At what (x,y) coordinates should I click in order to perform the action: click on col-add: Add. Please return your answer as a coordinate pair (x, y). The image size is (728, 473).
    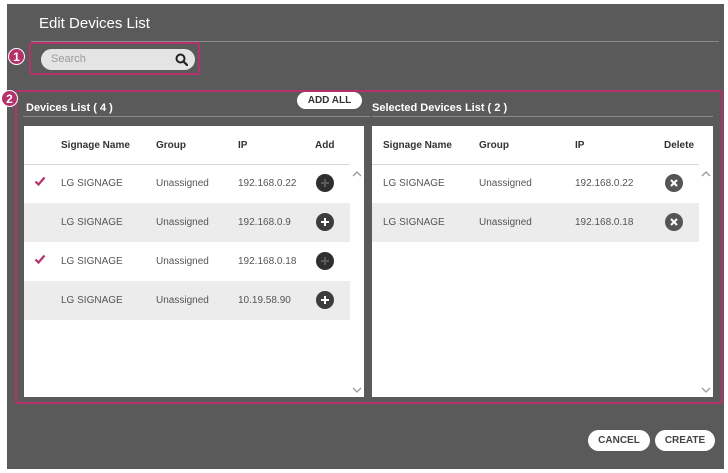
    Looking at the image, I should click on (325, 145).